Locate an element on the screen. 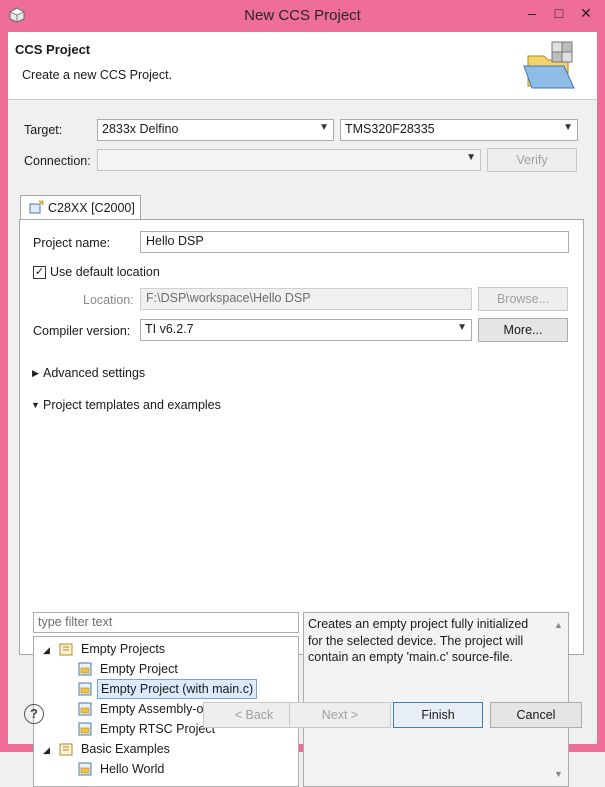 This screenshot has height=787, width=605. compiler-version-label: Compiler version: is located at coordinates (82, 331).